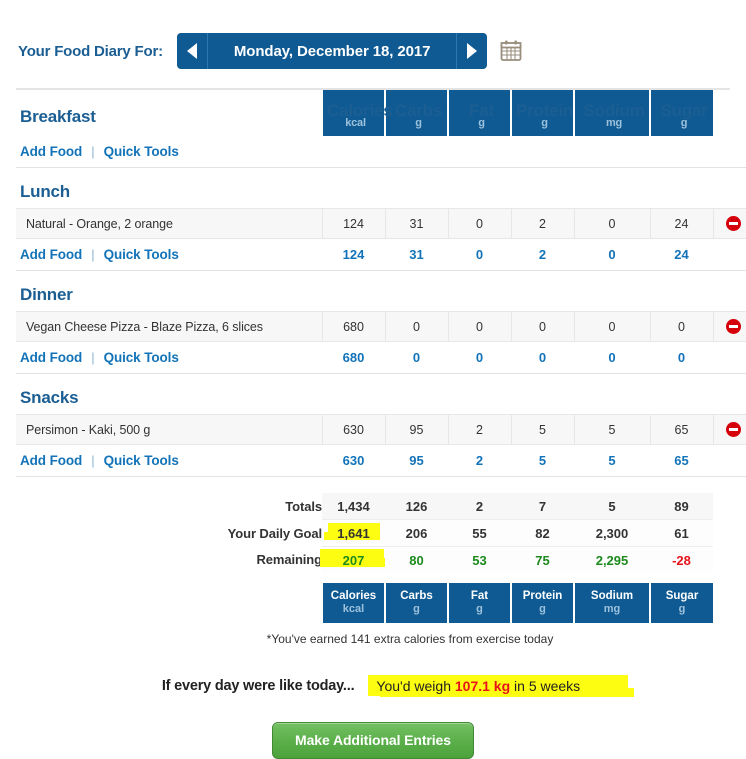 This screenshot has width=746, height=759. I want to click on food-entry-row: Natural - Orange, 2 orange 124 31 0 2 0 24, so click(381, 223).